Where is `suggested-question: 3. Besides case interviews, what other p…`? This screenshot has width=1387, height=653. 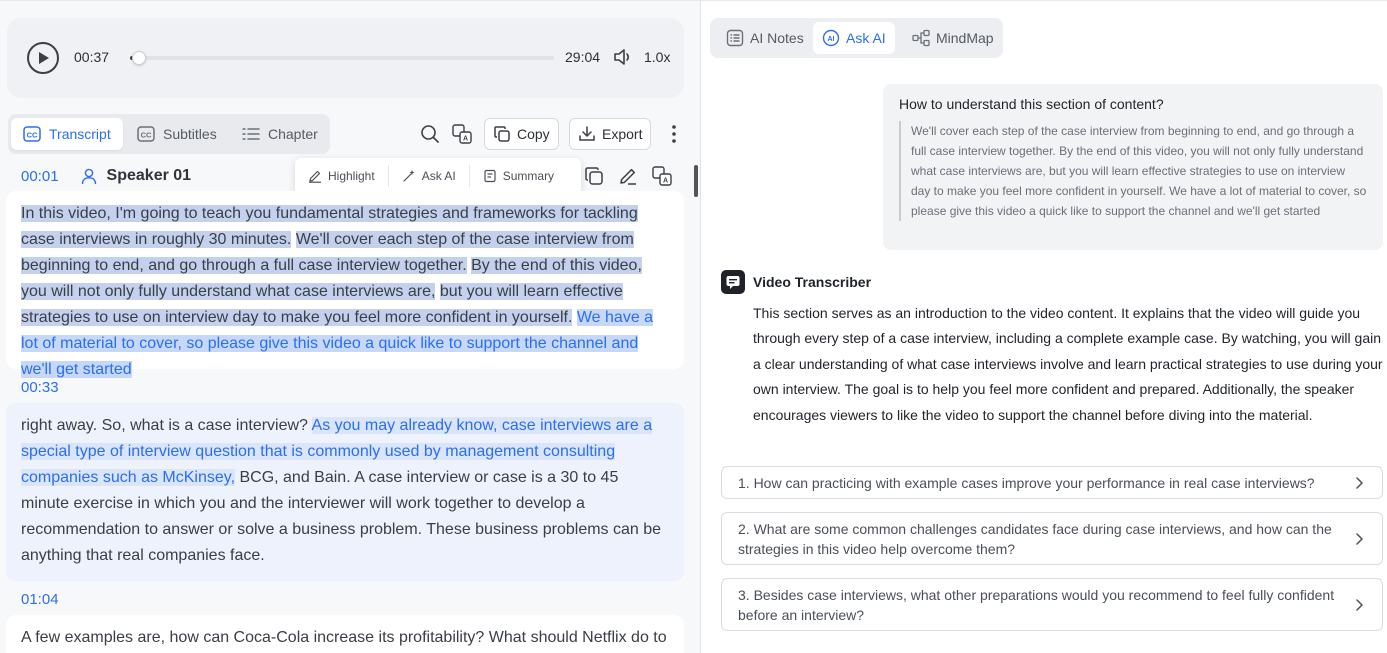
suggested-question: 3. Besides case interviews, what other p… is located at coordinates (1052, 604).